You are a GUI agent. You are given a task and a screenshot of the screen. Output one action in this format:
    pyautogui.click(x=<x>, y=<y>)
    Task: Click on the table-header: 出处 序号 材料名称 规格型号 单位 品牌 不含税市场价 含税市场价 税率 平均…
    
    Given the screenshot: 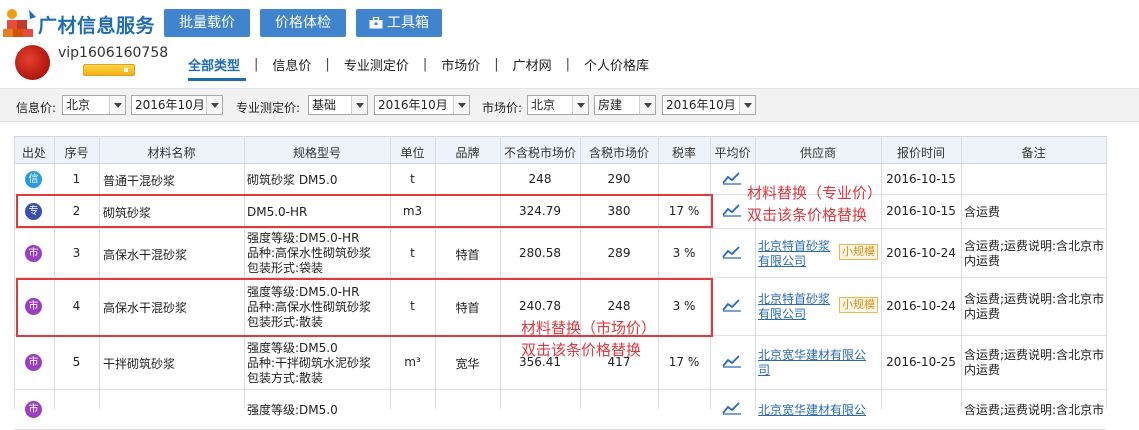 What is the action you would take?
    pyautogui.click(x=560, y=150)
    